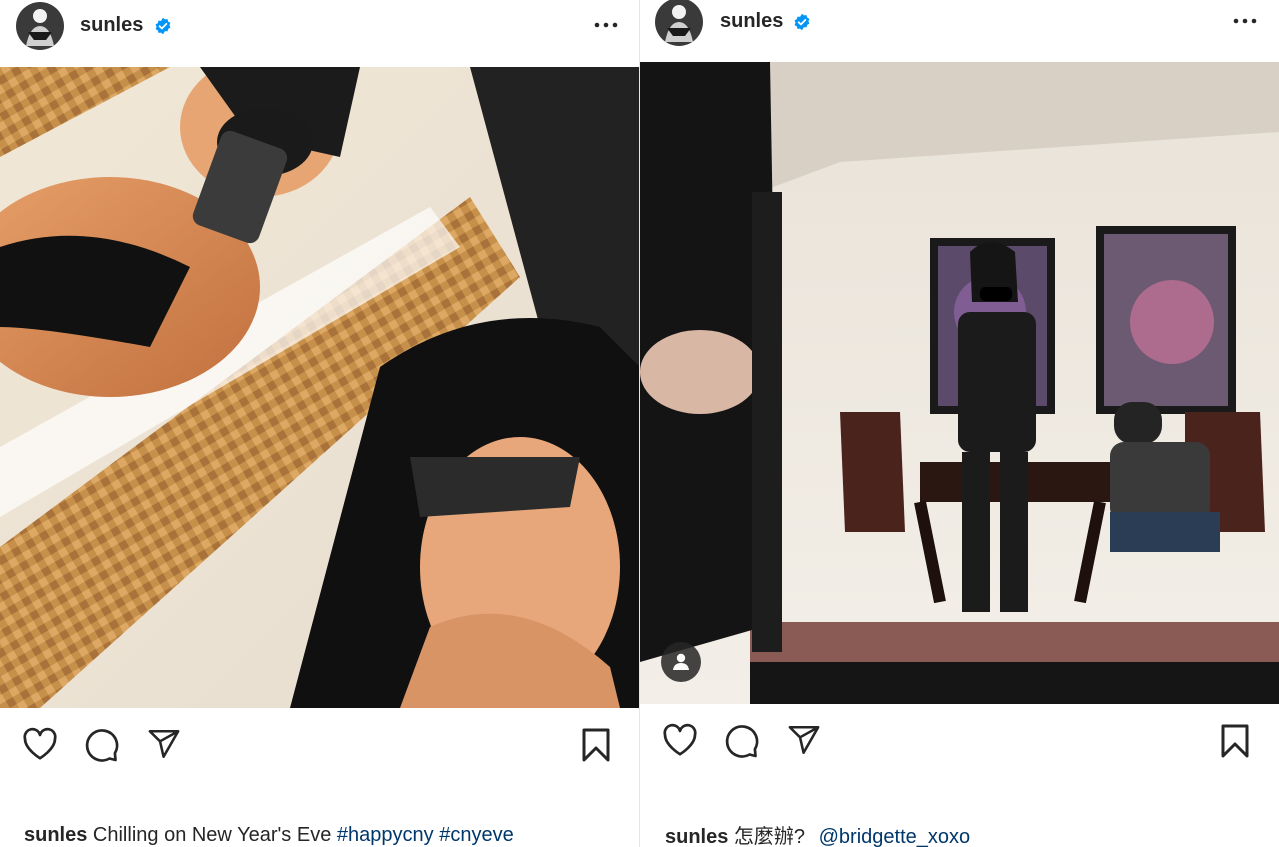 Image resolution: width=1279 pixels, height=847 pixels. What do you see at coordinates (769, 836) in the screenshot?
I see `caption-text: 怎麼辦?` at bounding box center [769, 836].